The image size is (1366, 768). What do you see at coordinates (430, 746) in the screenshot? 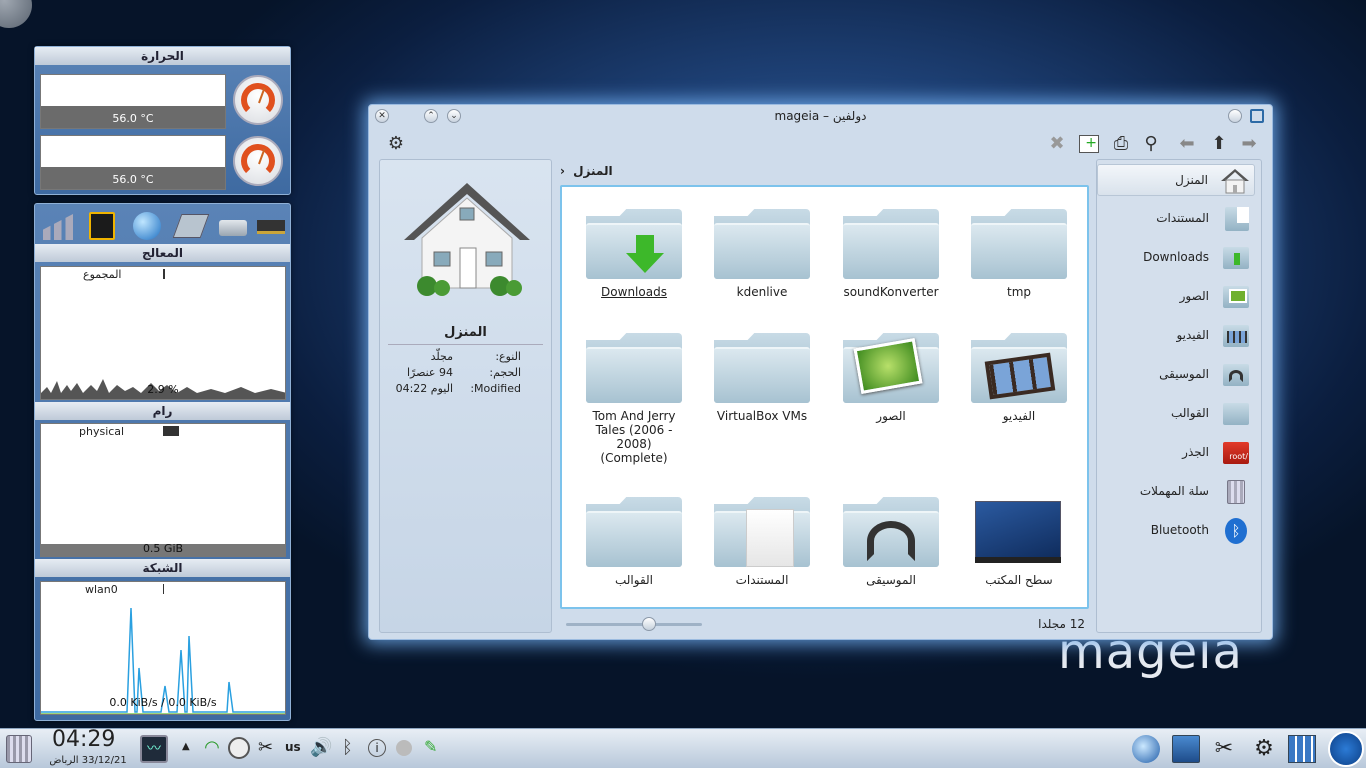
I see `color-picker-icon: ✎` at bounding box center [430, 746].